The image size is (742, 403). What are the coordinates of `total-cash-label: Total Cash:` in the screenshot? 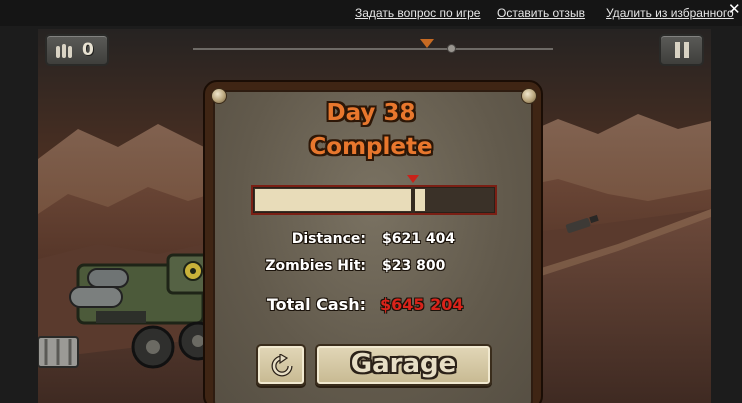 It's located at (316, 304).